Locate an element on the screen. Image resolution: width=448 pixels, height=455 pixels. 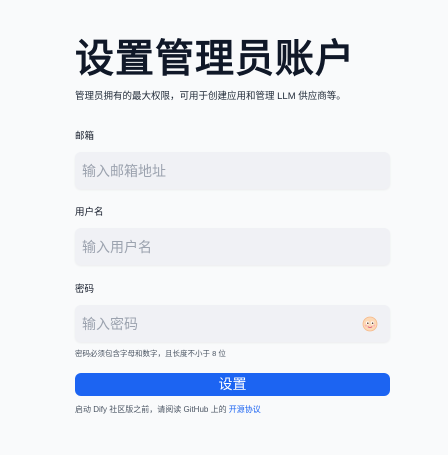
email-input is located at coordinates (232, 170).